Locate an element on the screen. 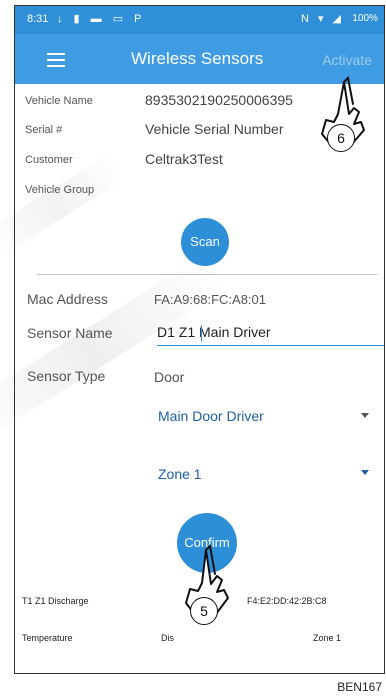  sensor-list-zone: Zone 1 is located at coordinates (327, 638).